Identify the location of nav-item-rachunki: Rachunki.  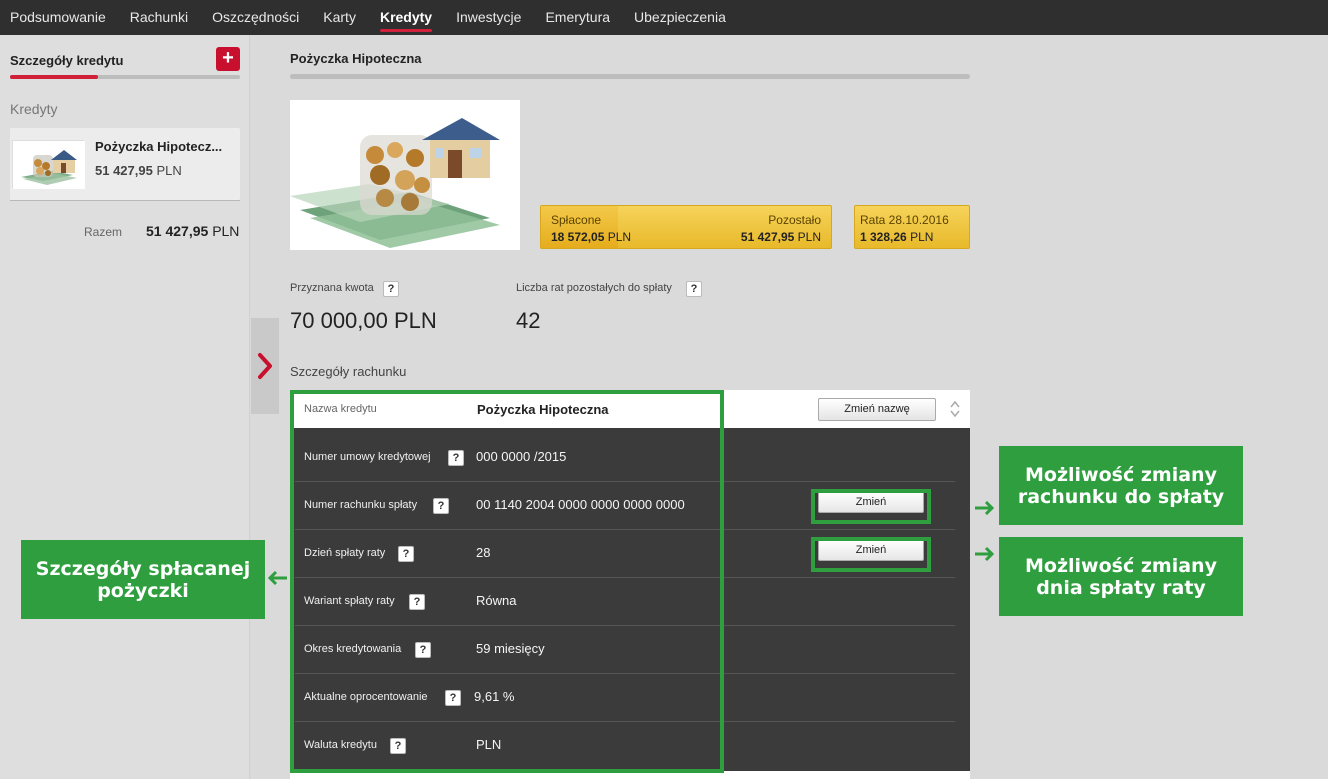
(159, 17).